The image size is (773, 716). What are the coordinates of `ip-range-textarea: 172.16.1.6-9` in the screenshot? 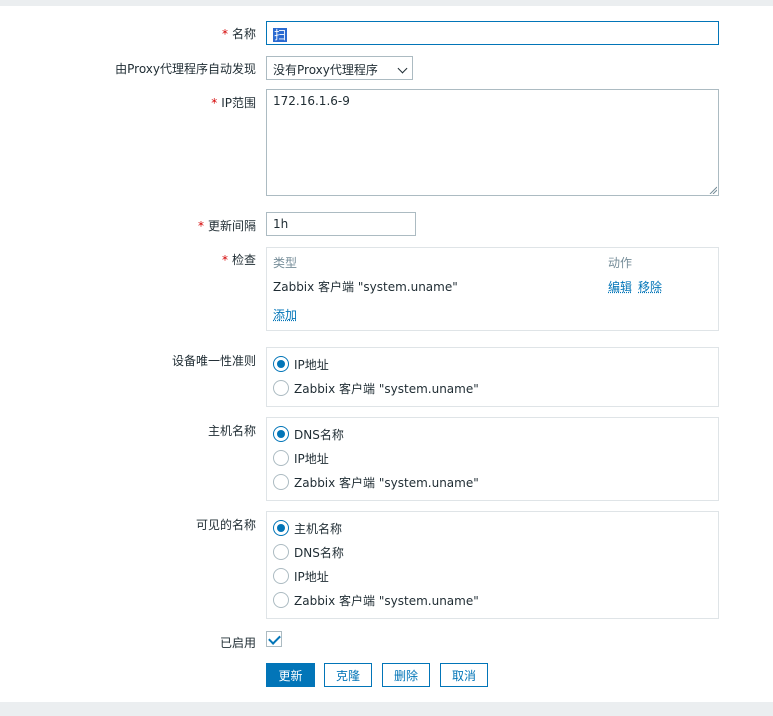 It's located at (492, 142).